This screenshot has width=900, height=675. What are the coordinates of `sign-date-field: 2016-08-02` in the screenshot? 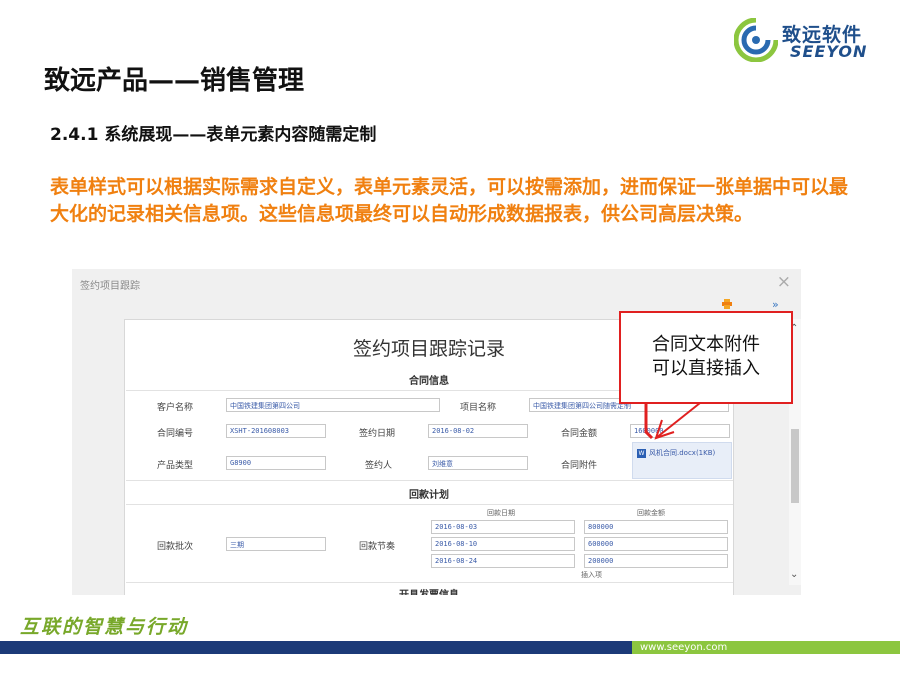 It's located at (478, 431).